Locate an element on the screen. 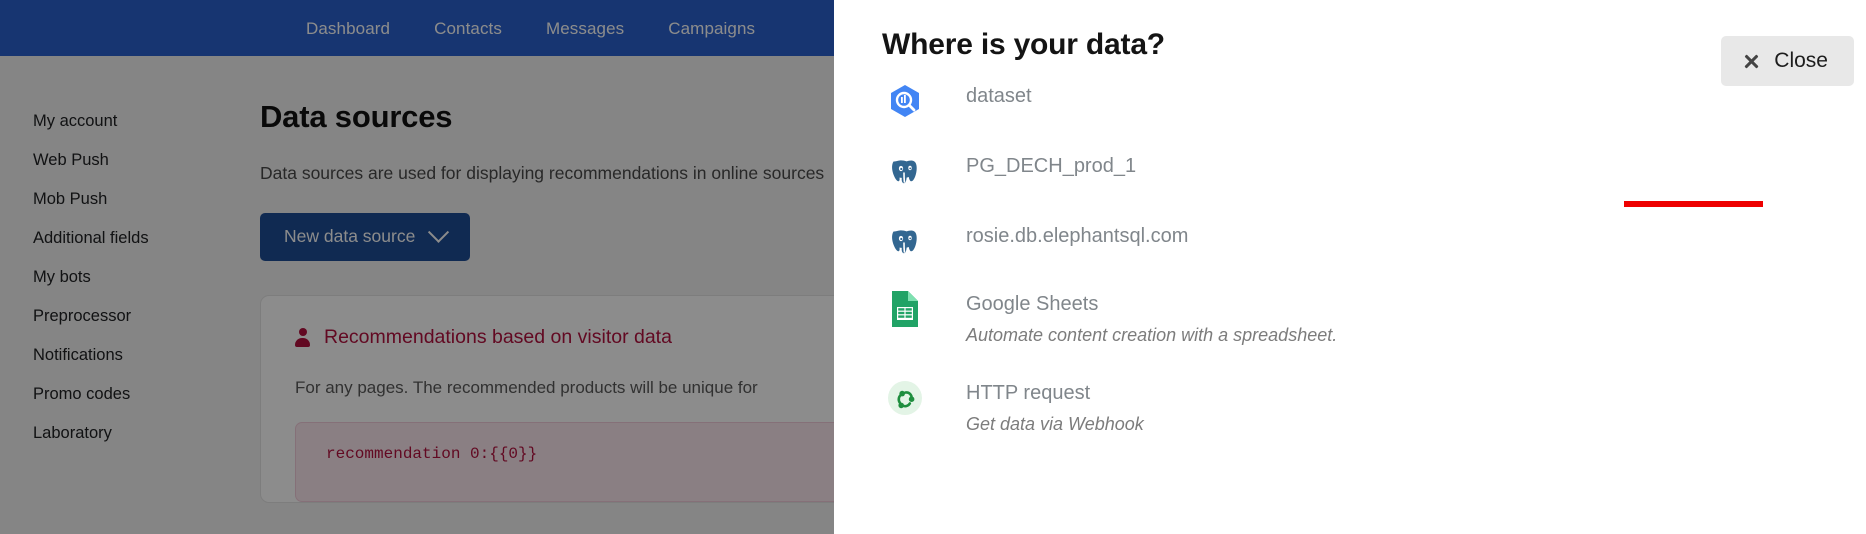  nav-items: Dashboard Contacts Messages Campaigns is located at coordinates (530, 28).